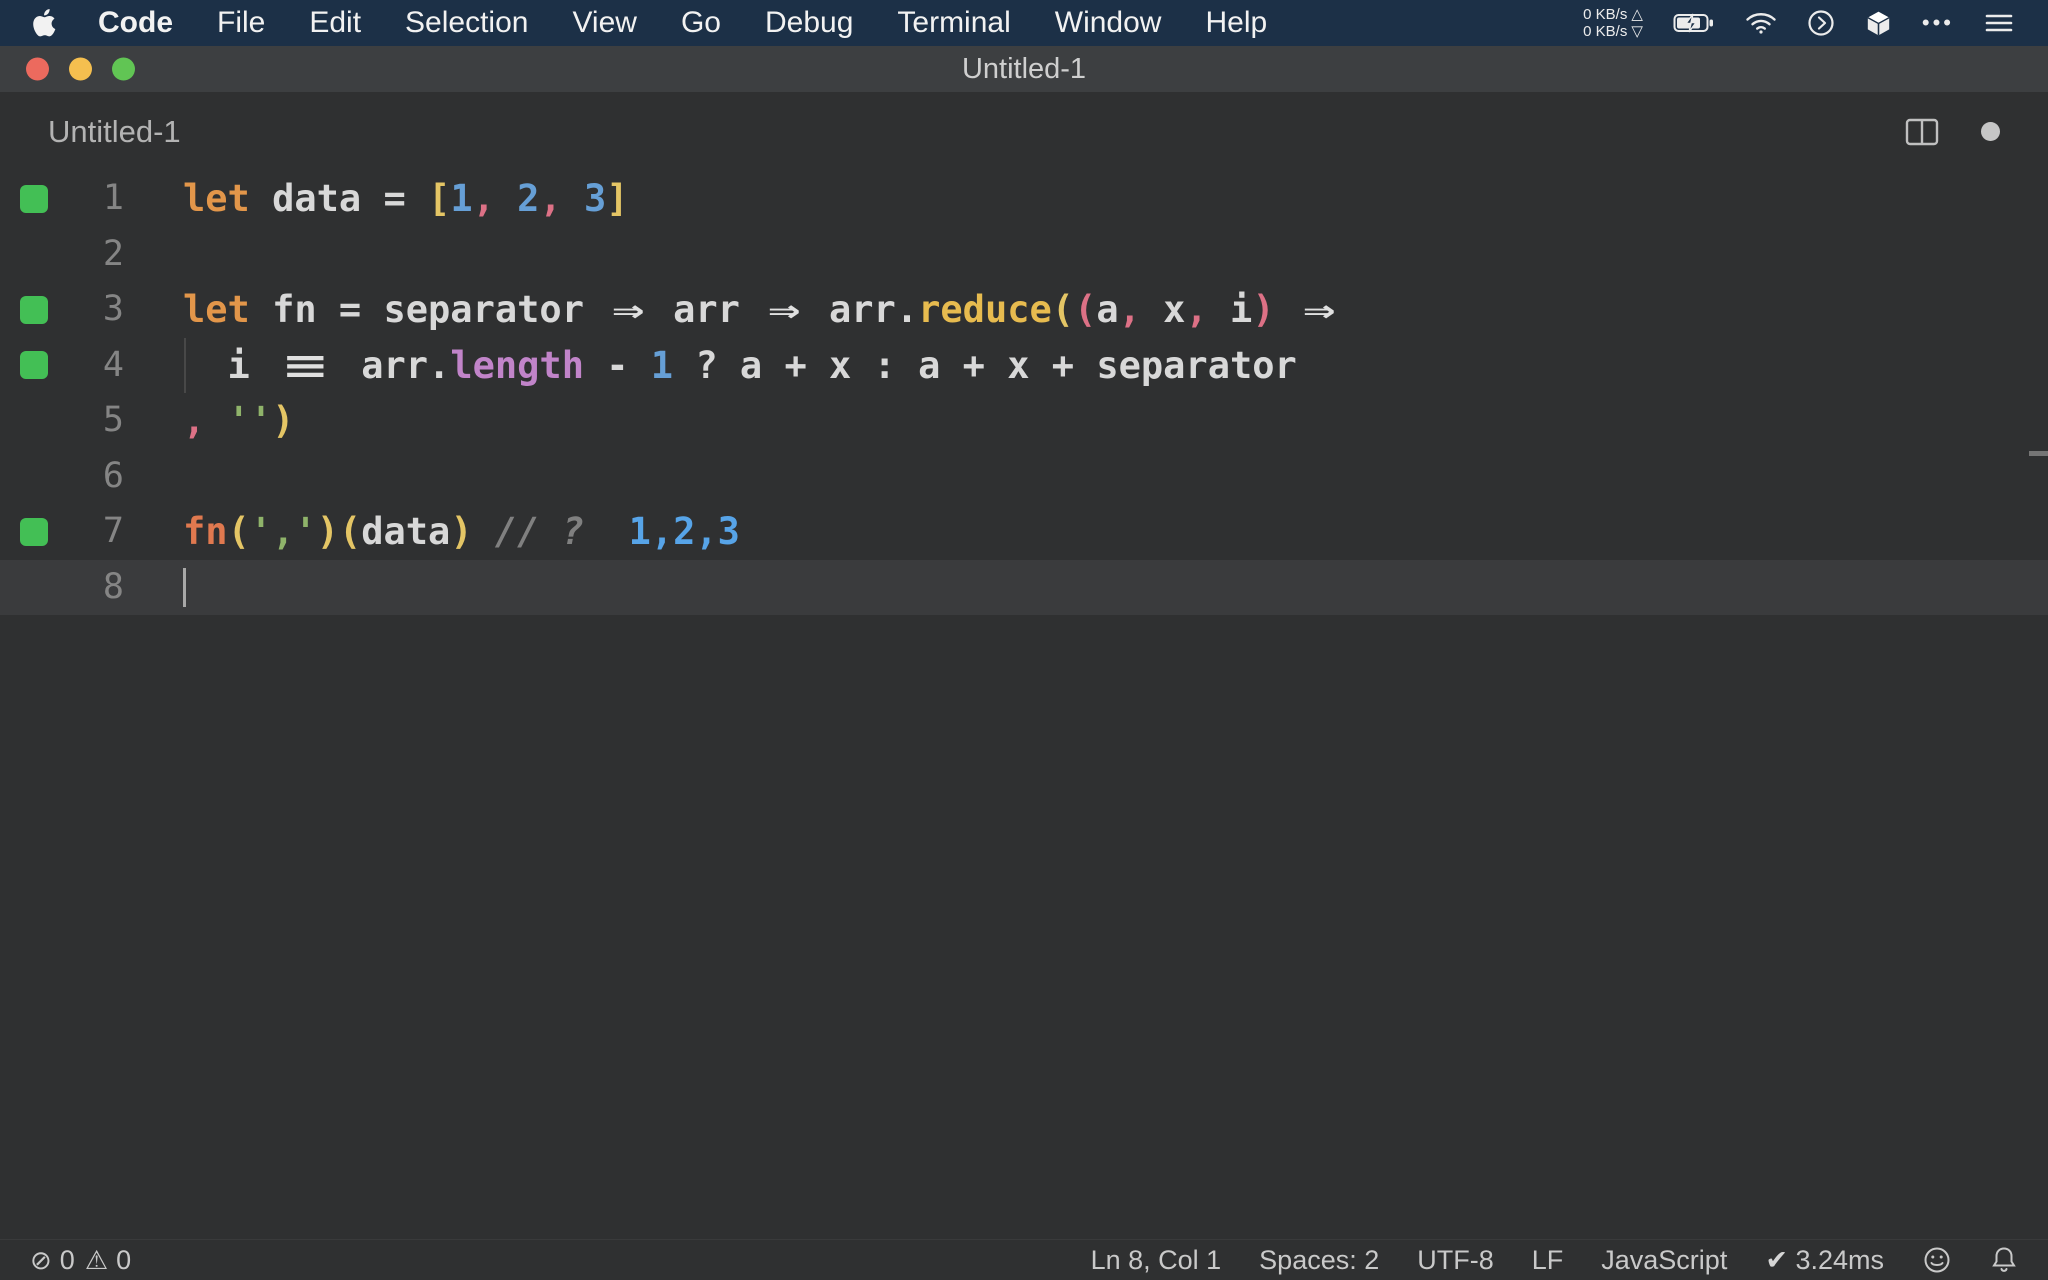 This screenshot has width=2048, height=1280. I want to click on line-number: 6, so click(113, 475).